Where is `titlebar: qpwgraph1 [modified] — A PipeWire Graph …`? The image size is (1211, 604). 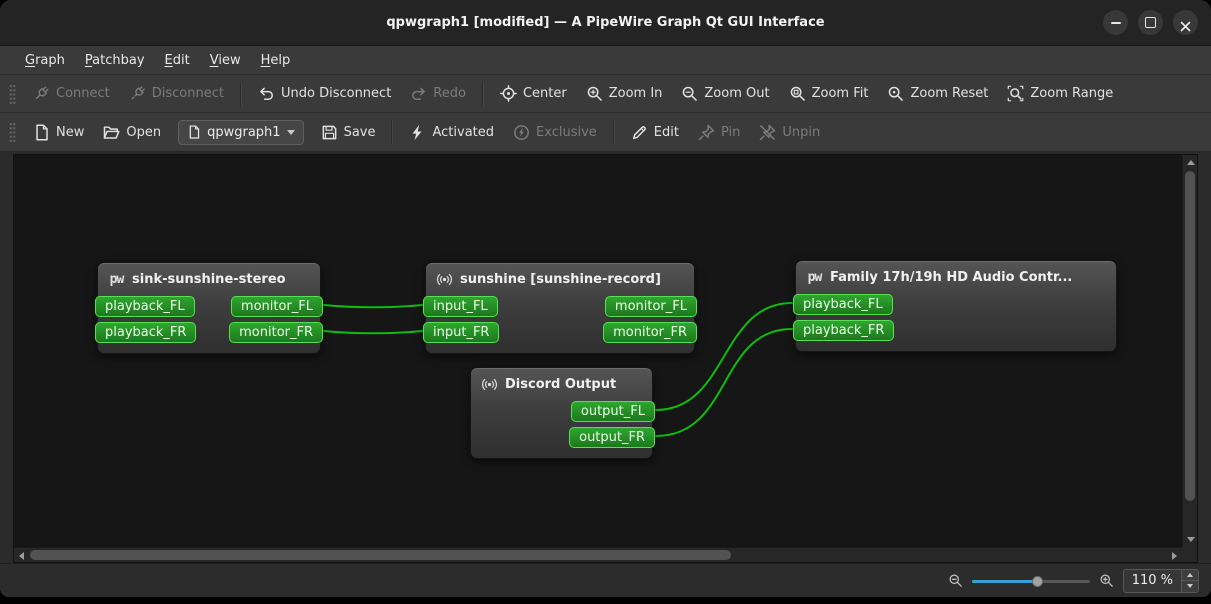 titlebar: qpwgraph1 [modified] — A PipeWire Graph … is located at coordinates (605, 23).